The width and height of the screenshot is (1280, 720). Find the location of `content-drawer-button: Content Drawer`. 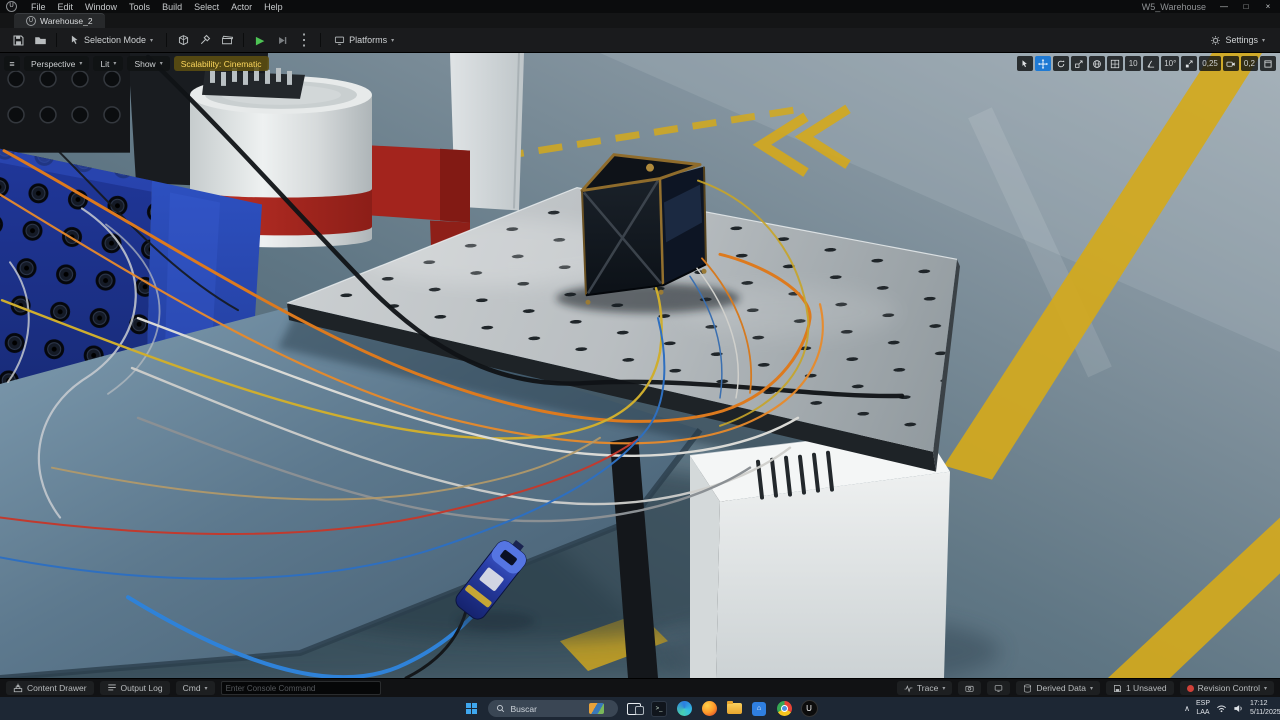

content-drawer-button: Content Drawer is located at coordinates (50, 688).